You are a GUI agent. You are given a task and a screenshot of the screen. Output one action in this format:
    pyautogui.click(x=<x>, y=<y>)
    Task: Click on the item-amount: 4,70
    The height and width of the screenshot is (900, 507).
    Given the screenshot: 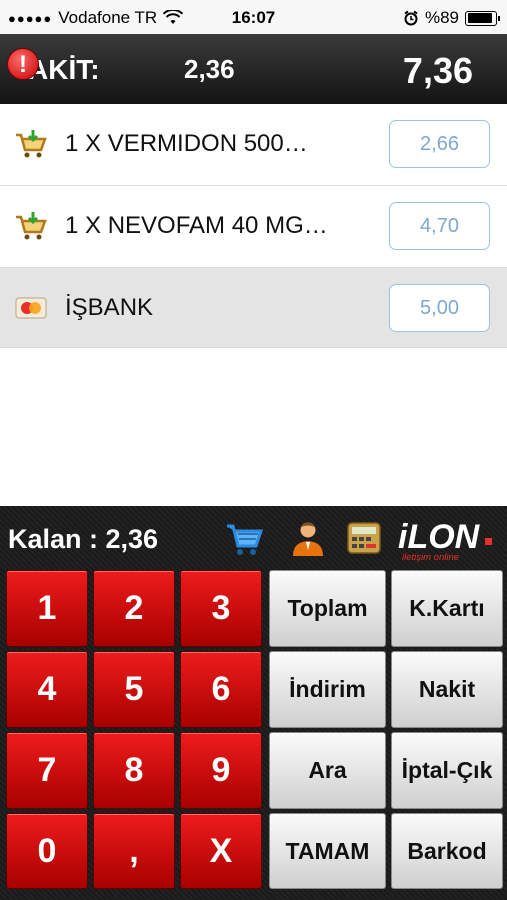 What is the action you would take?
    pyautogui.click(x=439, y=226)
    